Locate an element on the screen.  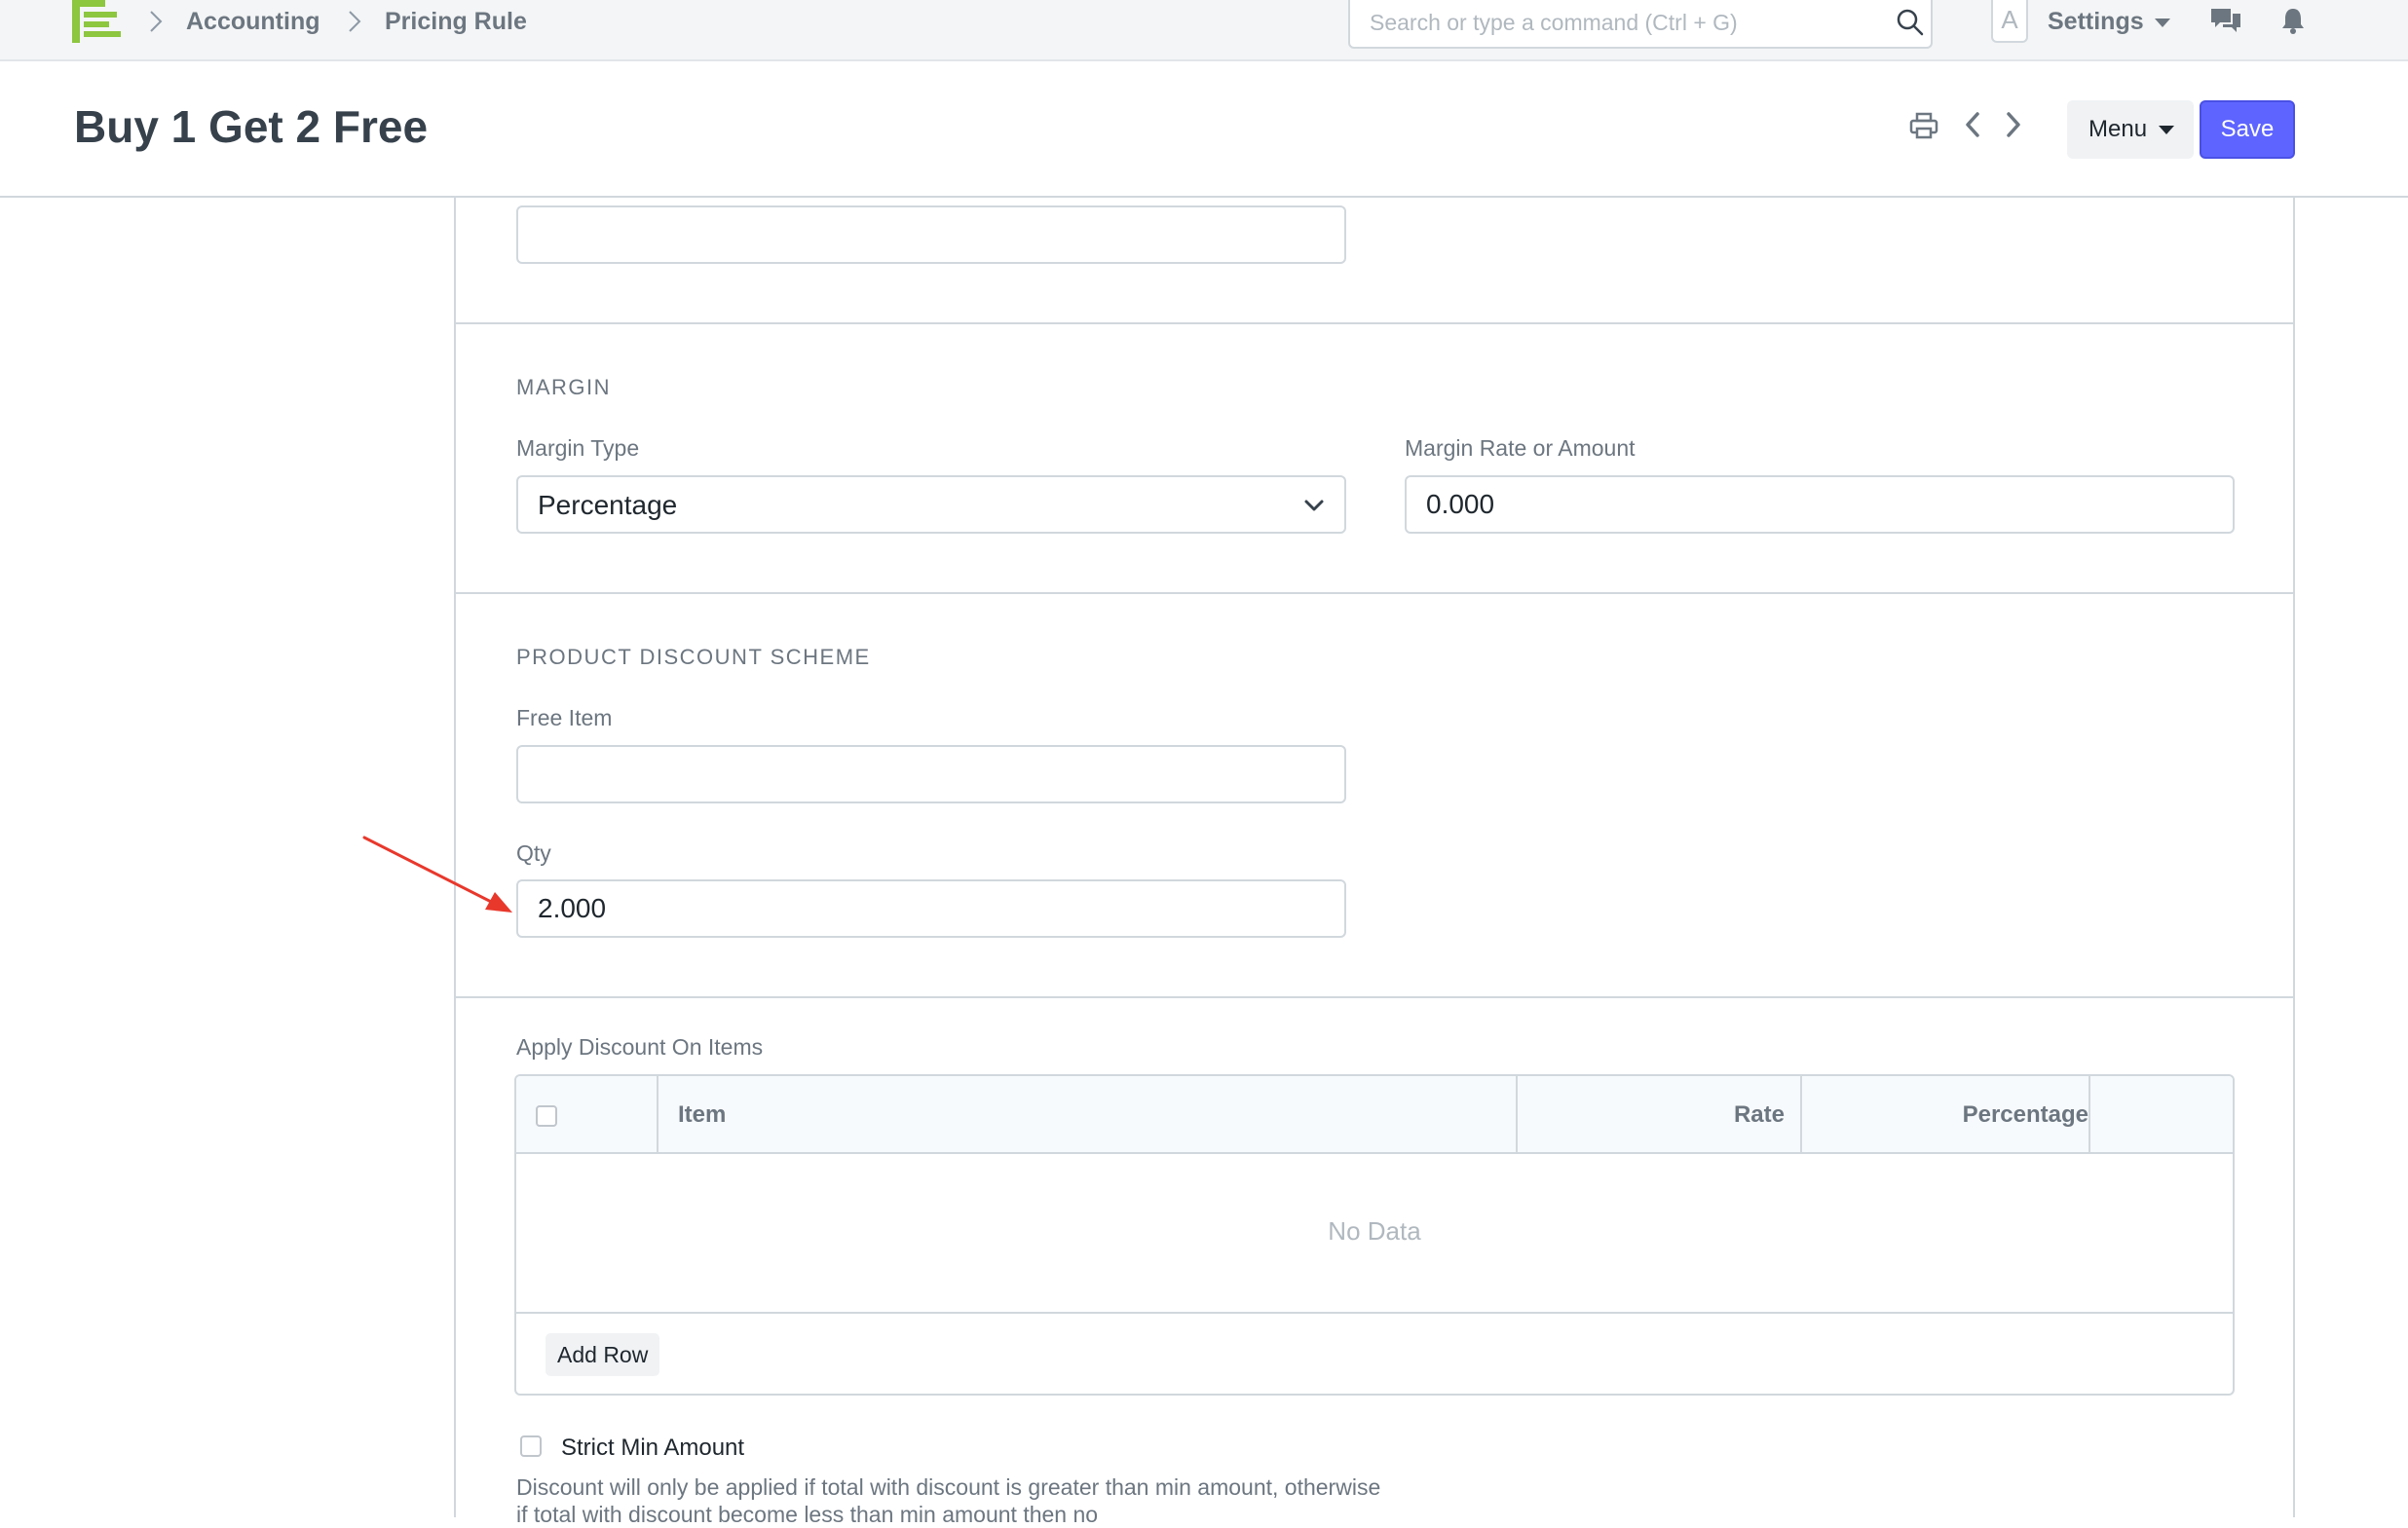
chevron-left-icon is located at coordinates (1972, 125).